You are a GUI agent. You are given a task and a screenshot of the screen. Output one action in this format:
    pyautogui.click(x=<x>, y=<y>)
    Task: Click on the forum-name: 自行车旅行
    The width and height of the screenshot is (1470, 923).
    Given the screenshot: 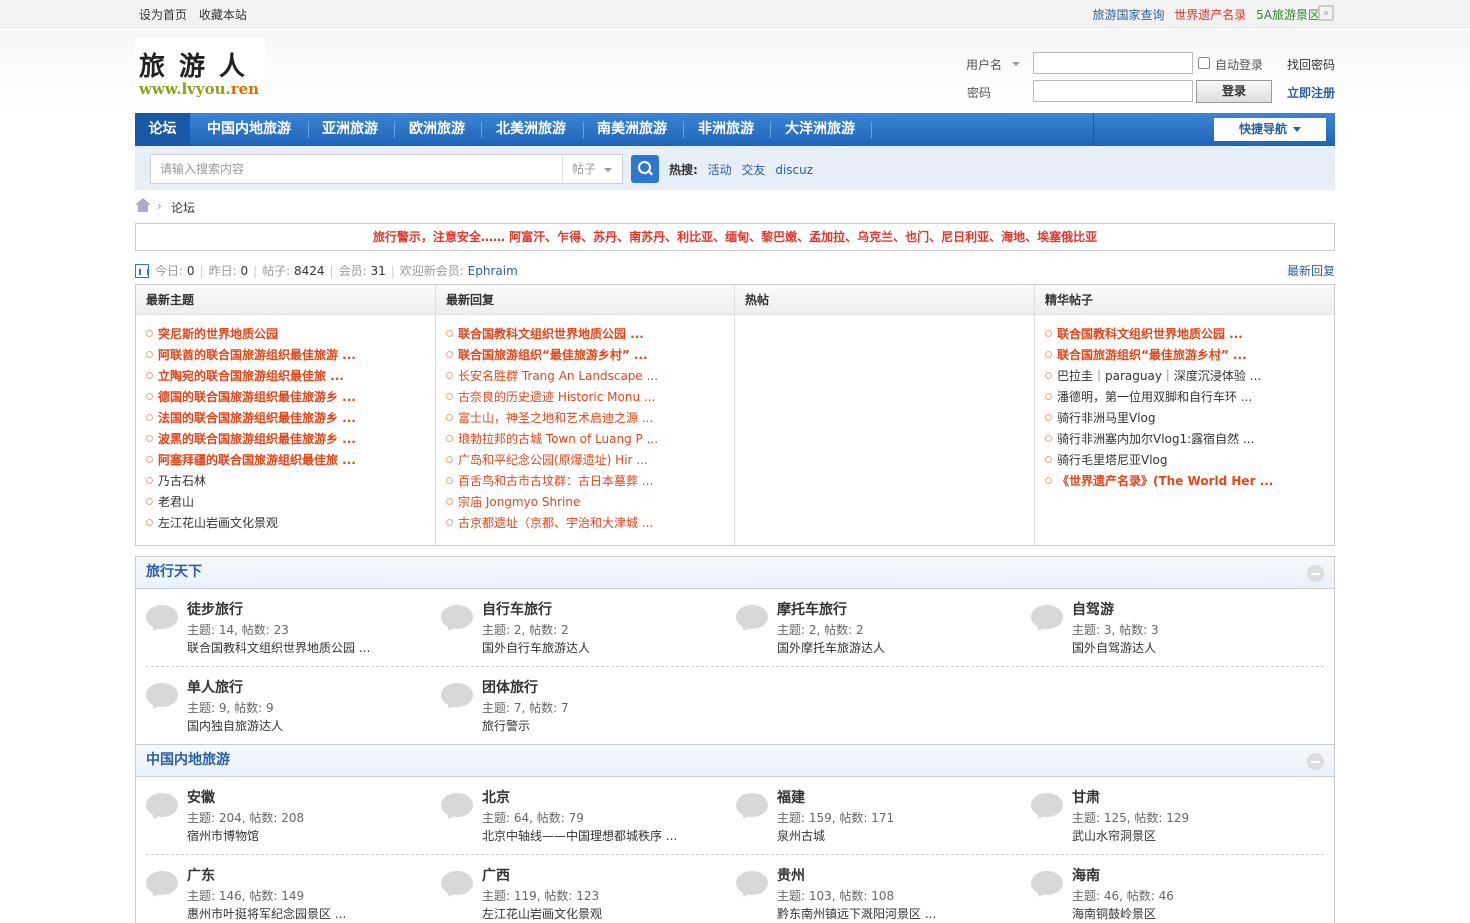 What is the action you would take?
    pyautogui.click(x=517, y=609)
    